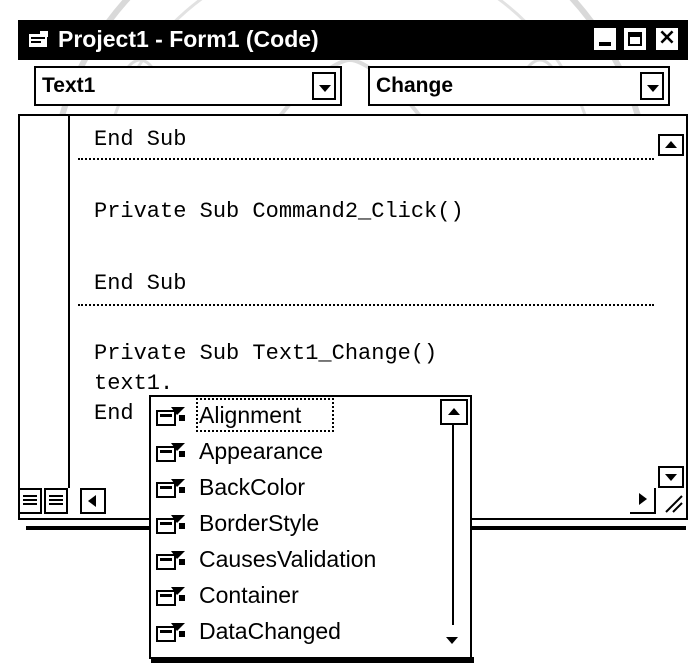 This screenshot has width=694, height=666. I want to click on procedure-combo: Change, so click(519, 86).